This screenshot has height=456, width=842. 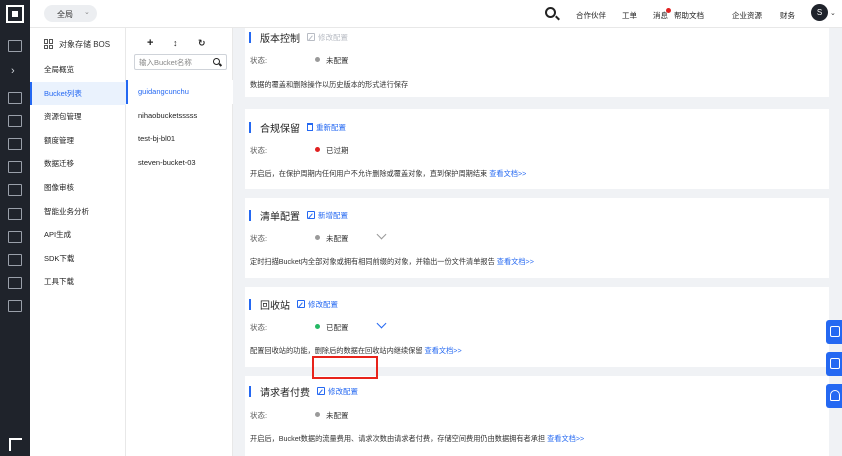 What do you see at coordinates (150, 43) in the screenshot?
I see `add-bucket-button: +` at bounding box center [150, 43].